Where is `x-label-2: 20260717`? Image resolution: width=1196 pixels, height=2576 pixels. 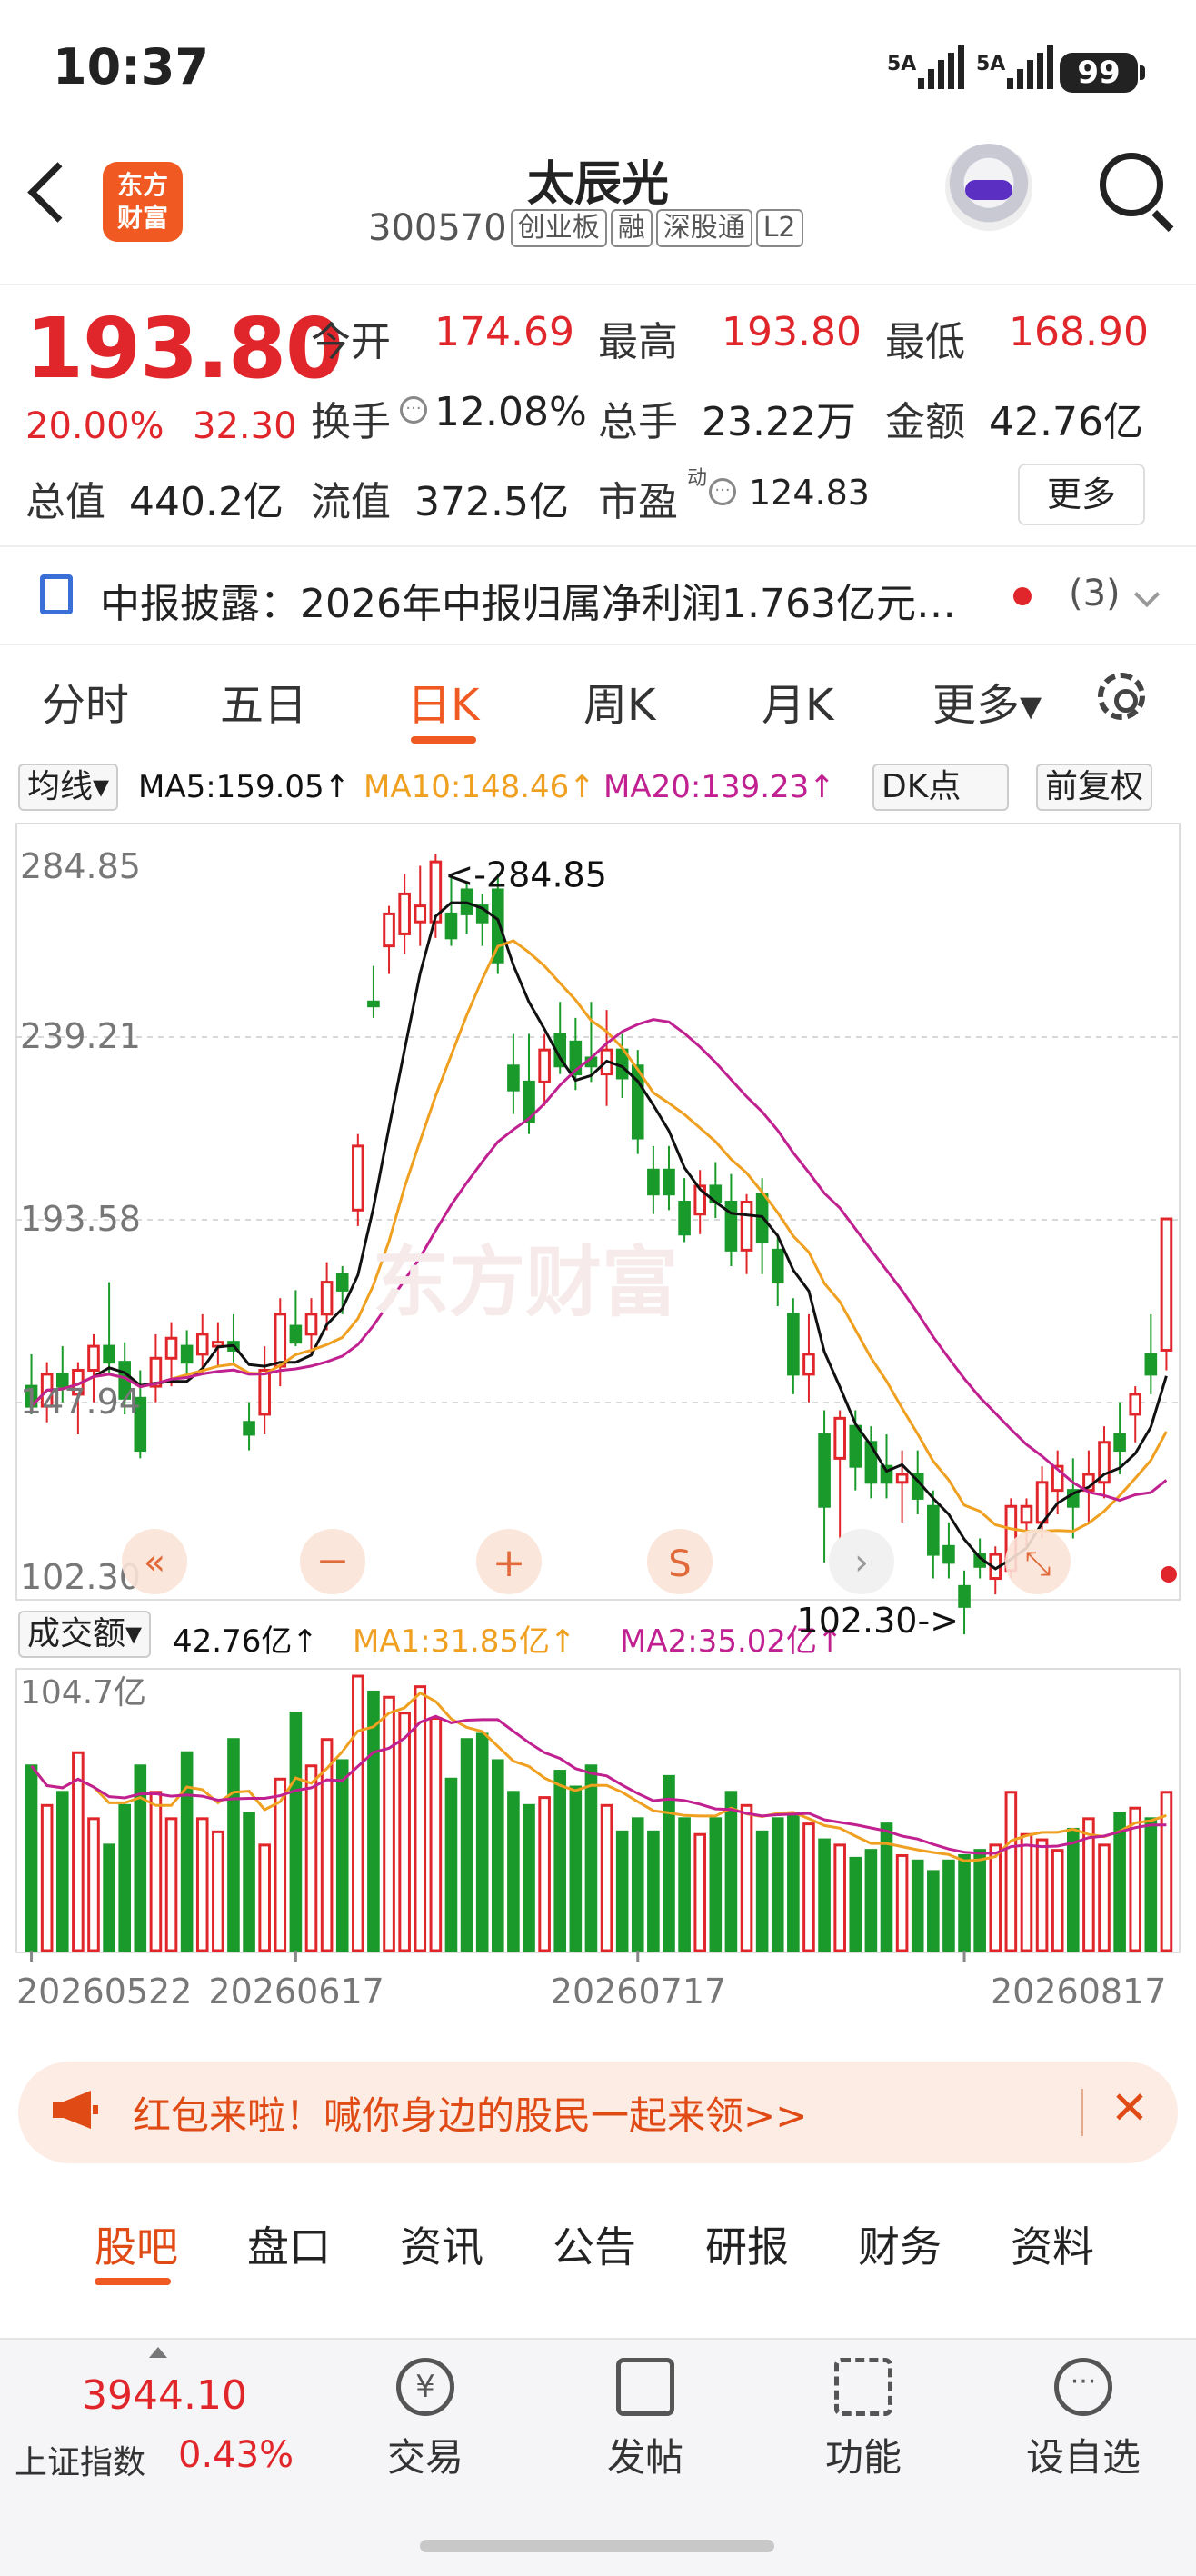 x-label-2: 20260717 is located at coordinates (638, 1992).